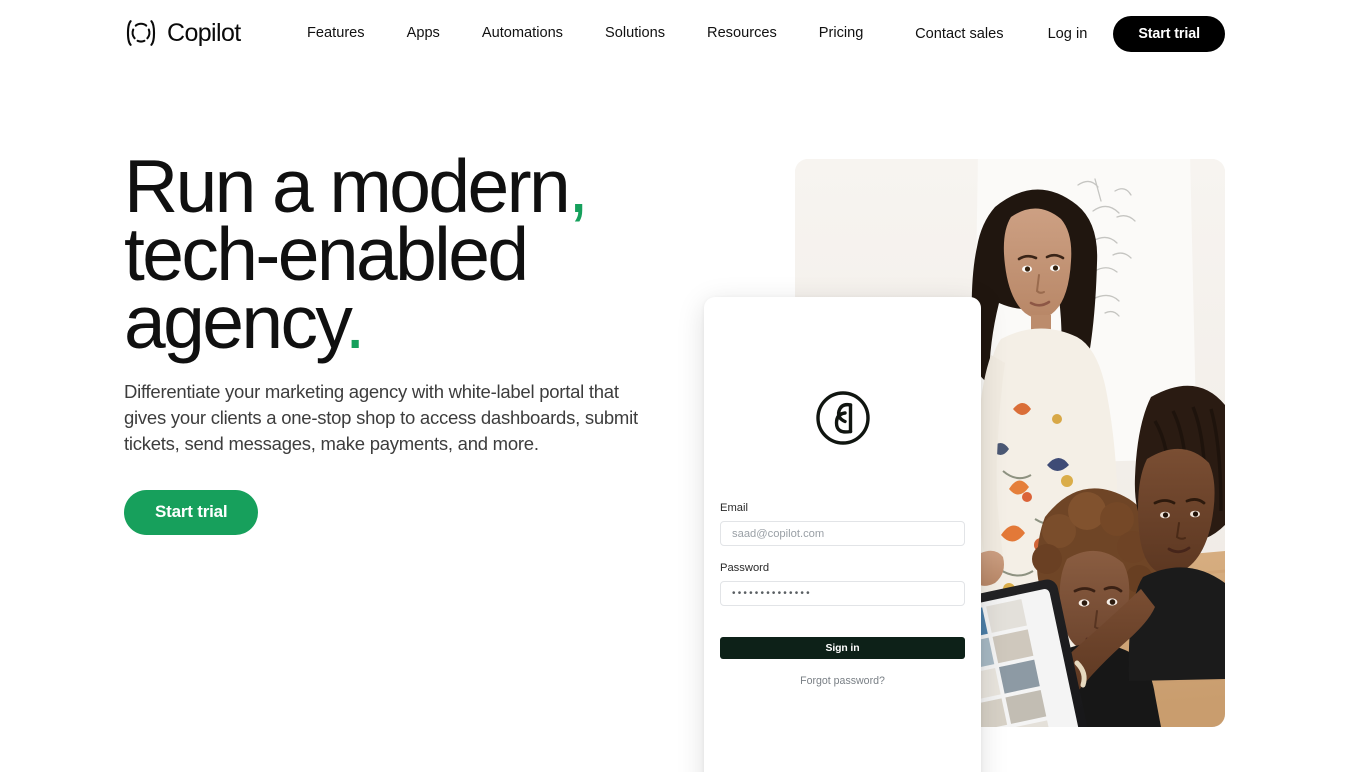 The image size is (1350, 772). I want to click on login-card: Email Password Sign in Forgot password?, so click(842, 534).